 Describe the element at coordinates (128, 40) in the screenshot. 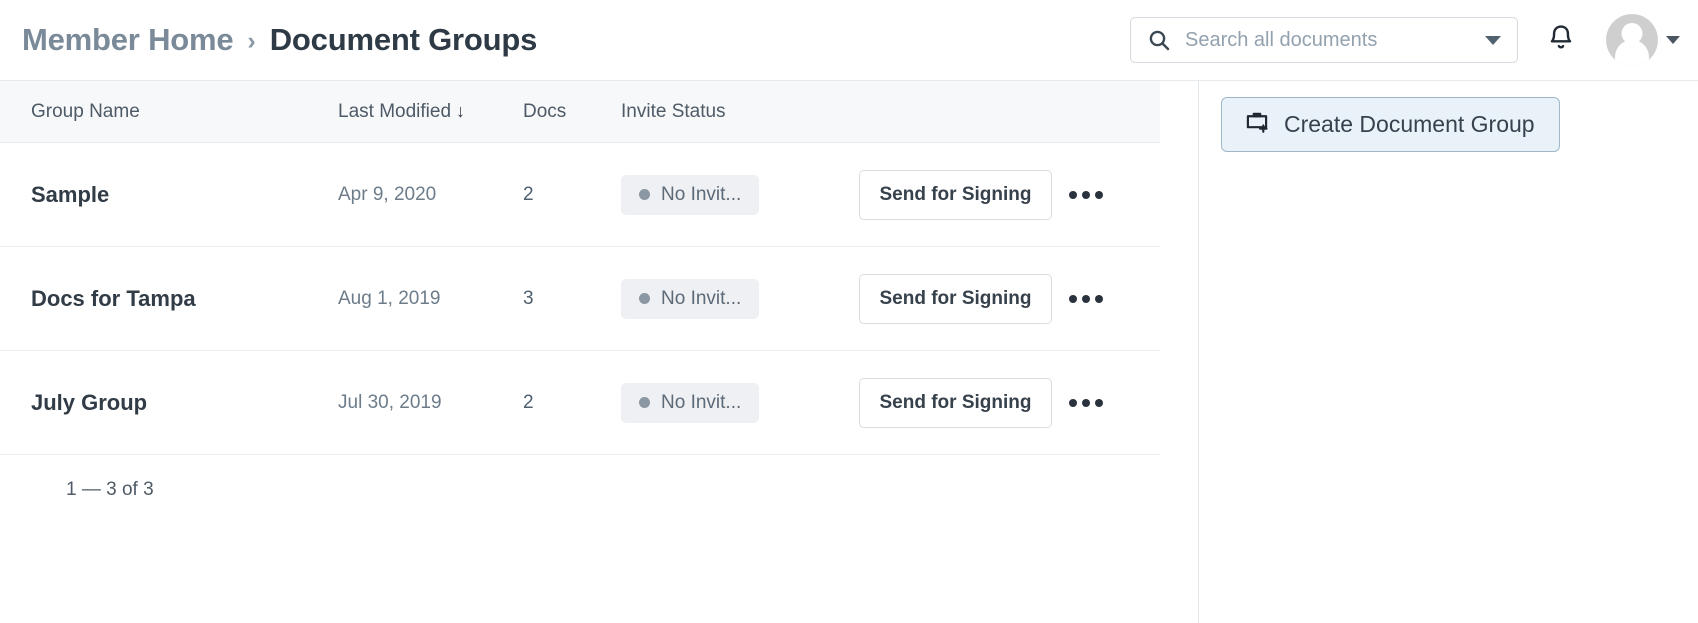

I see `breadcrumb-link-member-home: Member Home` at that location.